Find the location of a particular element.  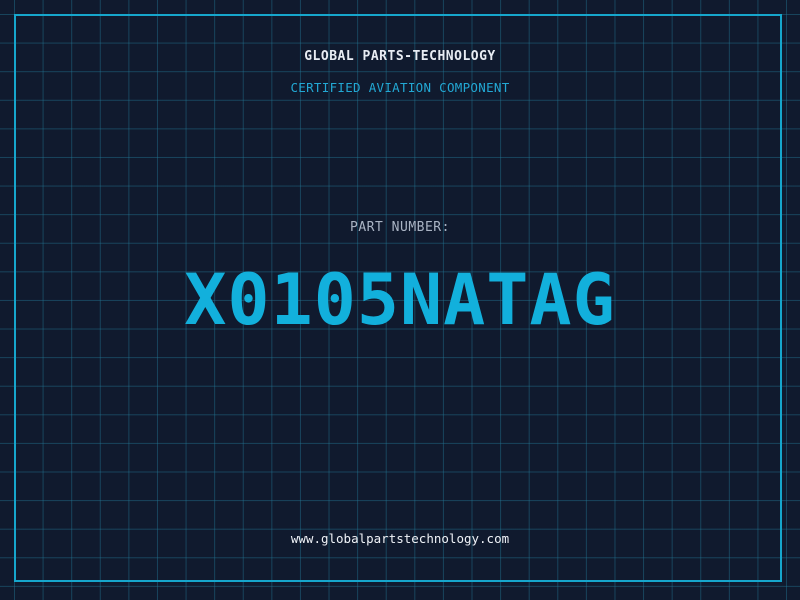

part-number-label: PART NUMBER: is located at coordinates (400, 227).